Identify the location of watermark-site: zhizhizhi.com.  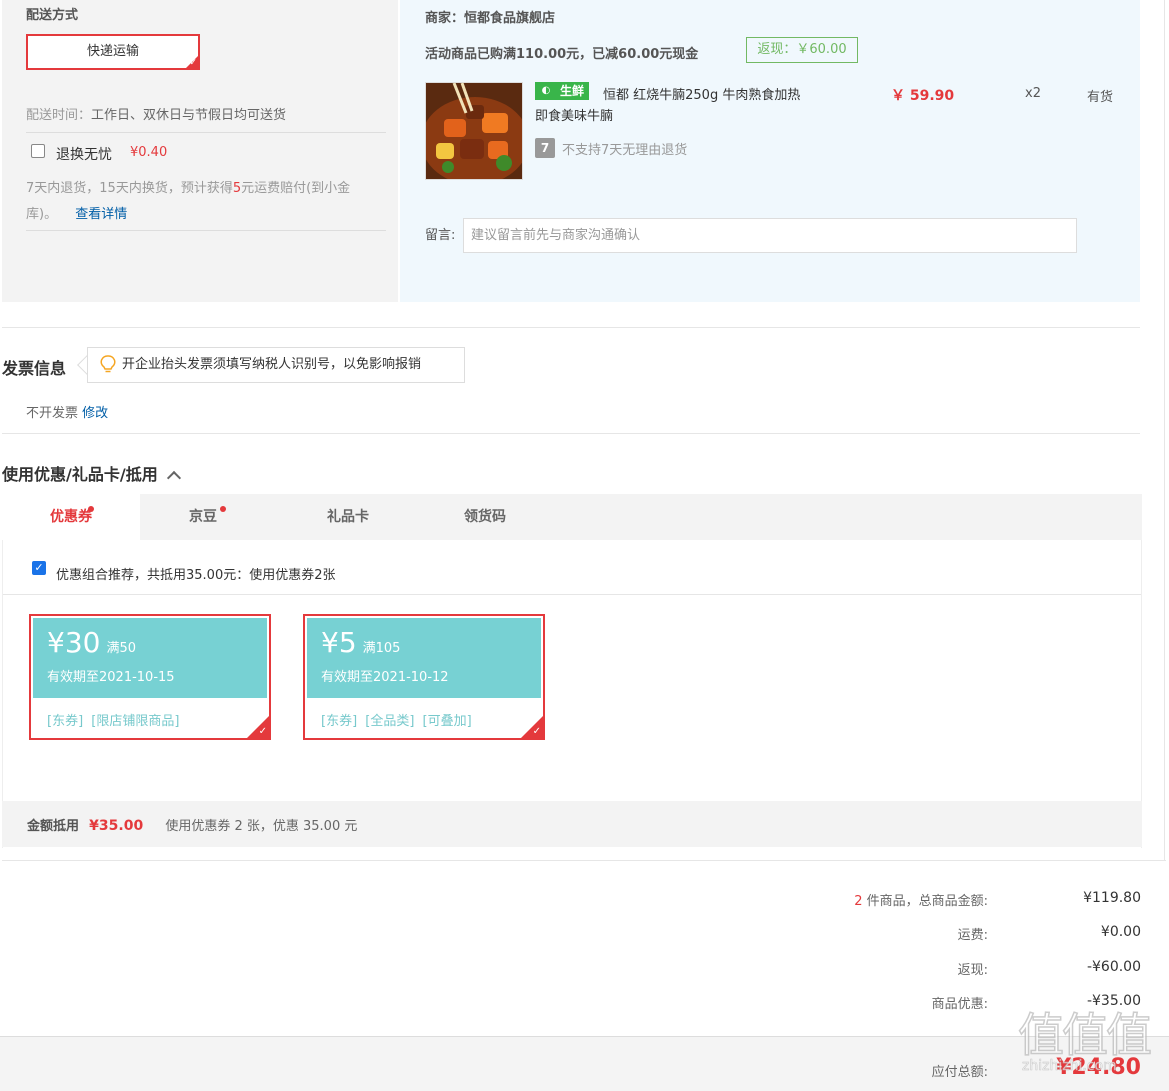
(1069, 1066).